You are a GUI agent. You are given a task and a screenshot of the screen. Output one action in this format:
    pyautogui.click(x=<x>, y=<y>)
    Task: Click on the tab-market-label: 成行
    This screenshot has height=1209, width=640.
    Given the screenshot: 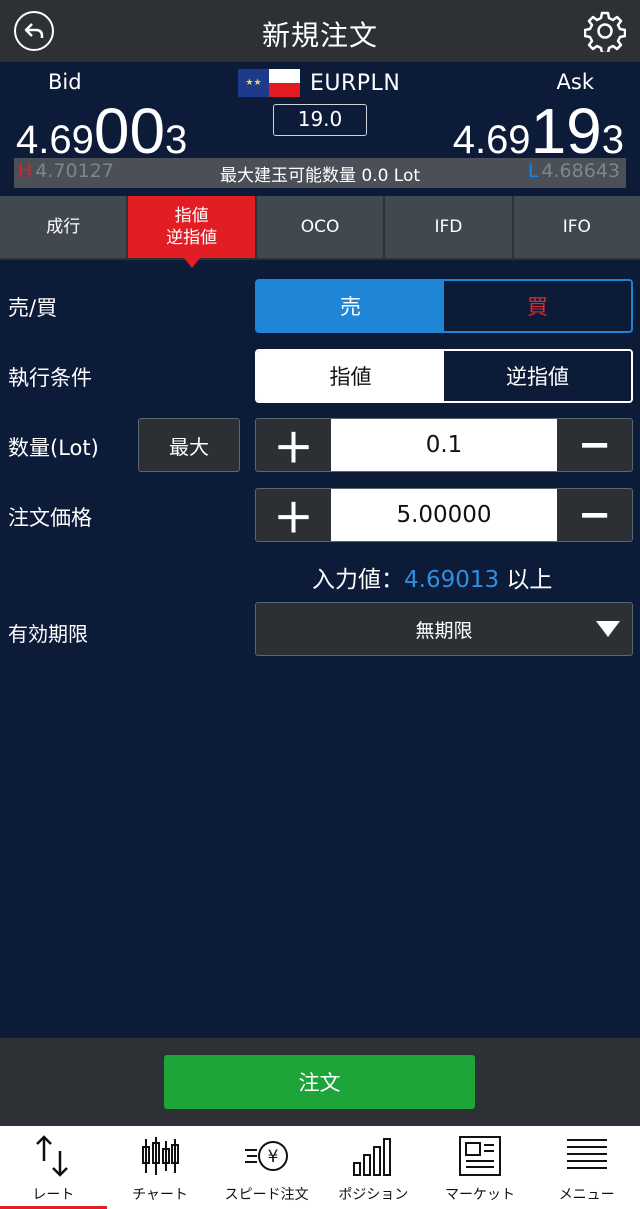 What is the action you would take?
    pyautogui.click(x=63, y=227)
    